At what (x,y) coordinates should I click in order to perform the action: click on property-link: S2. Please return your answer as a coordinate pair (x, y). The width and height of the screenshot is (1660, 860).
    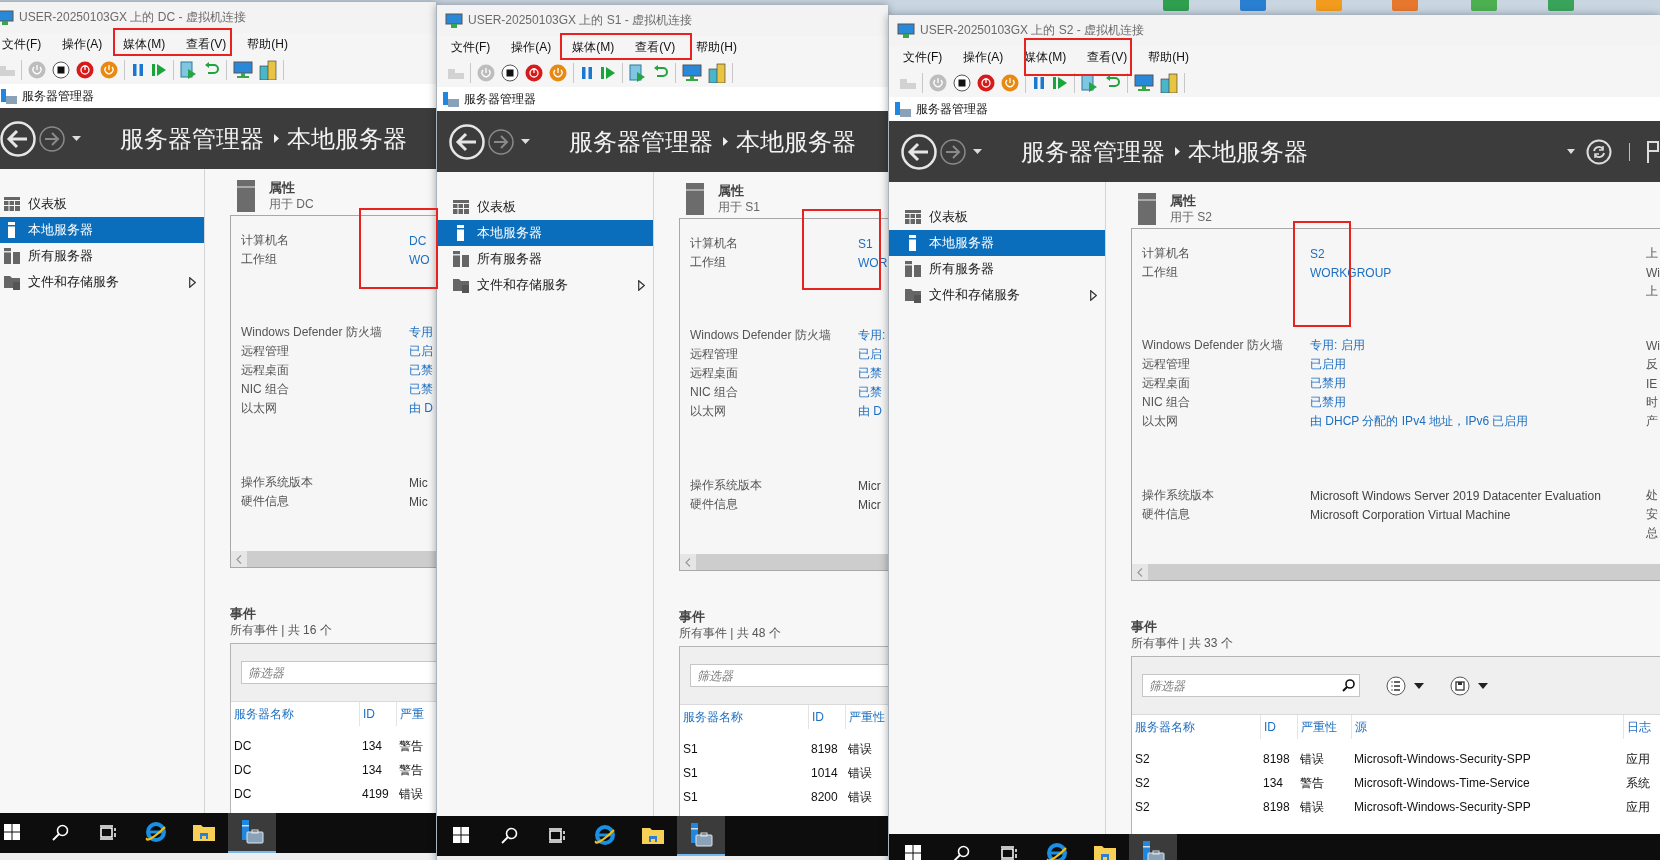
    Looking at the image, I should click on (1317, 253).